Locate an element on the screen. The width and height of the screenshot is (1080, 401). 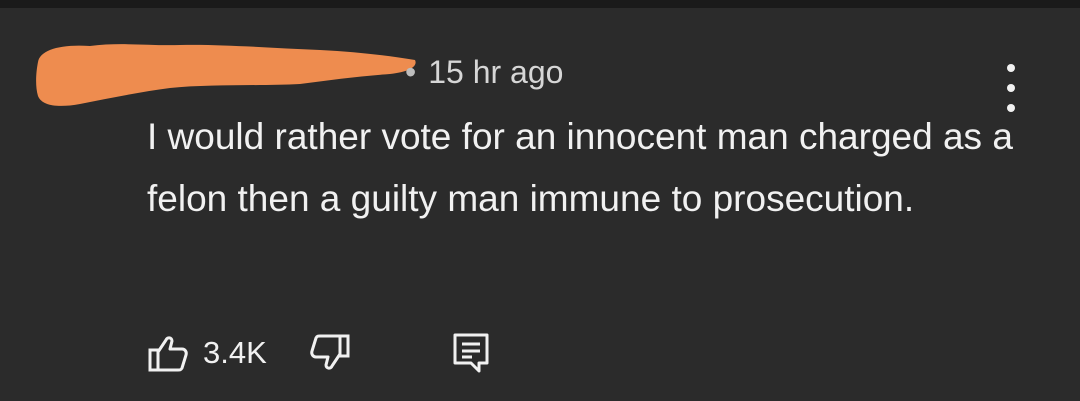
comment-meta: • 15 hr ago is located at coordinates (484, 72).